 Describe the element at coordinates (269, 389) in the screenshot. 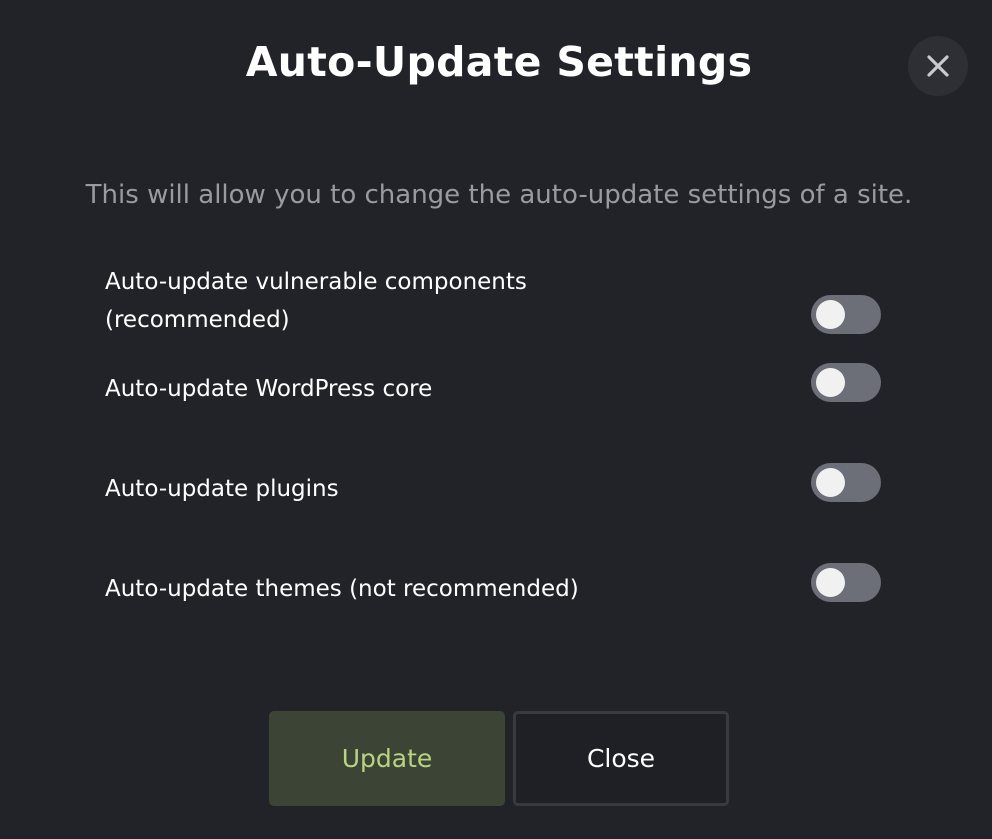

I see `option-label-wordpress-core: Auto-update WordPress core` at that location.